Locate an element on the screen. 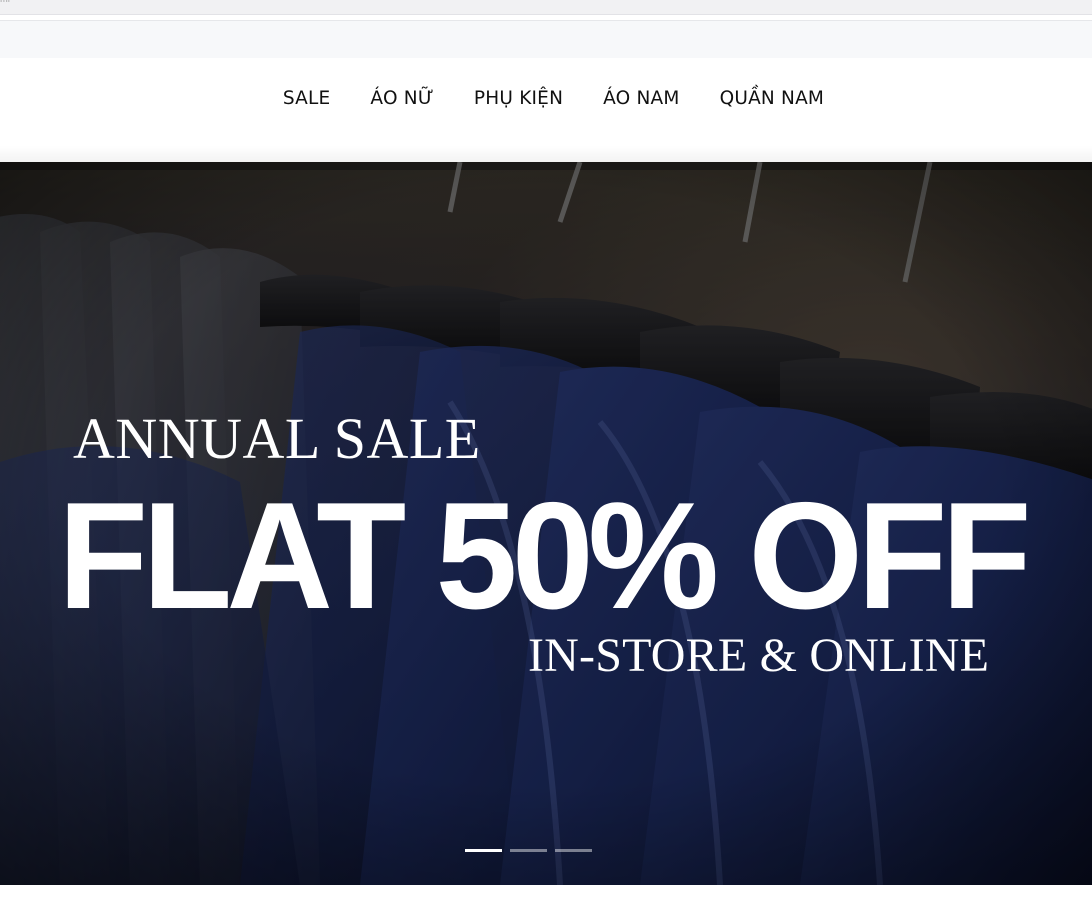 The height and width of the screenshot is (923, 1092). main-navigation: SALE ÁO NỮ PHỤ KIỆN ÁO NAM QUẦN NAM is located at coordinates (546, 102).